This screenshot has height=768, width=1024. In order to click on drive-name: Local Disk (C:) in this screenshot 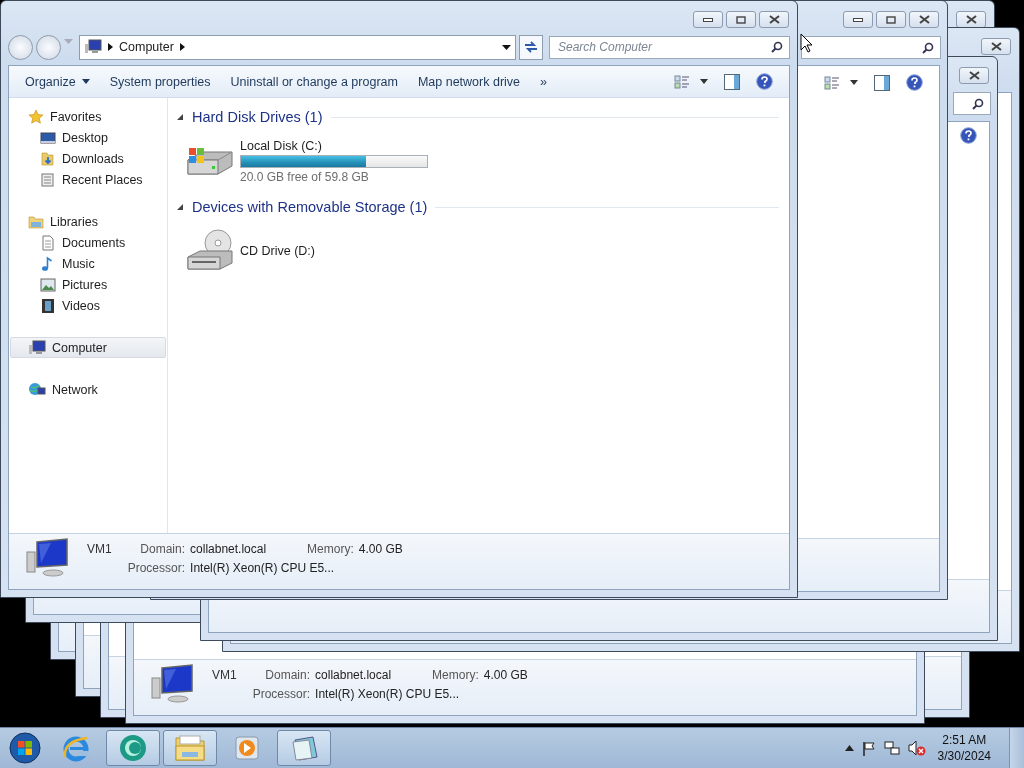, I will do `click(334, 145)`.